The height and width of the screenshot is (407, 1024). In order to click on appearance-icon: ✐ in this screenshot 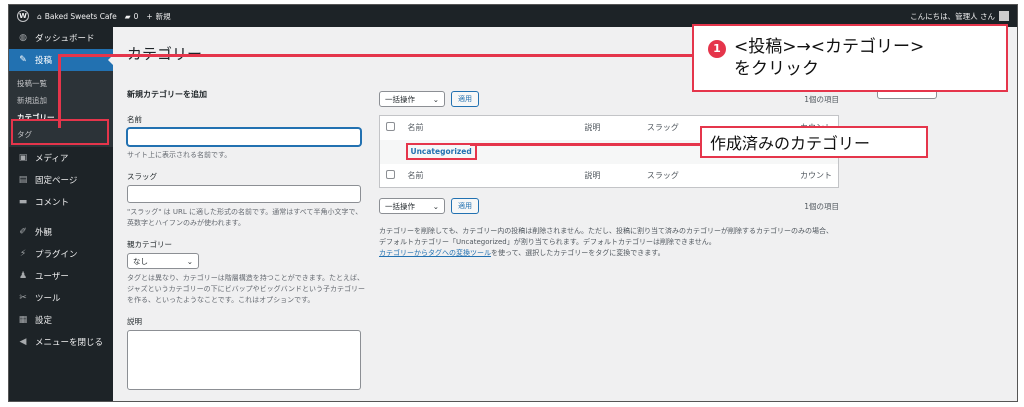, I will do `click(23, 232)`.